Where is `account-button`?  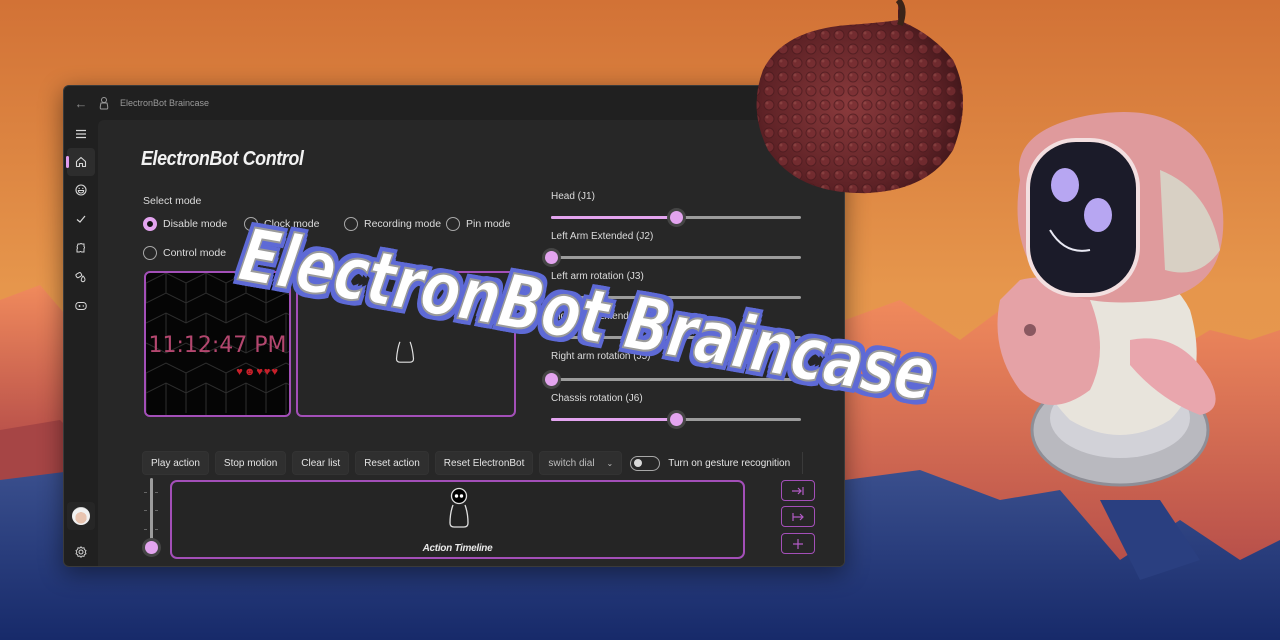 account-button is located at coordinates (81, 516).